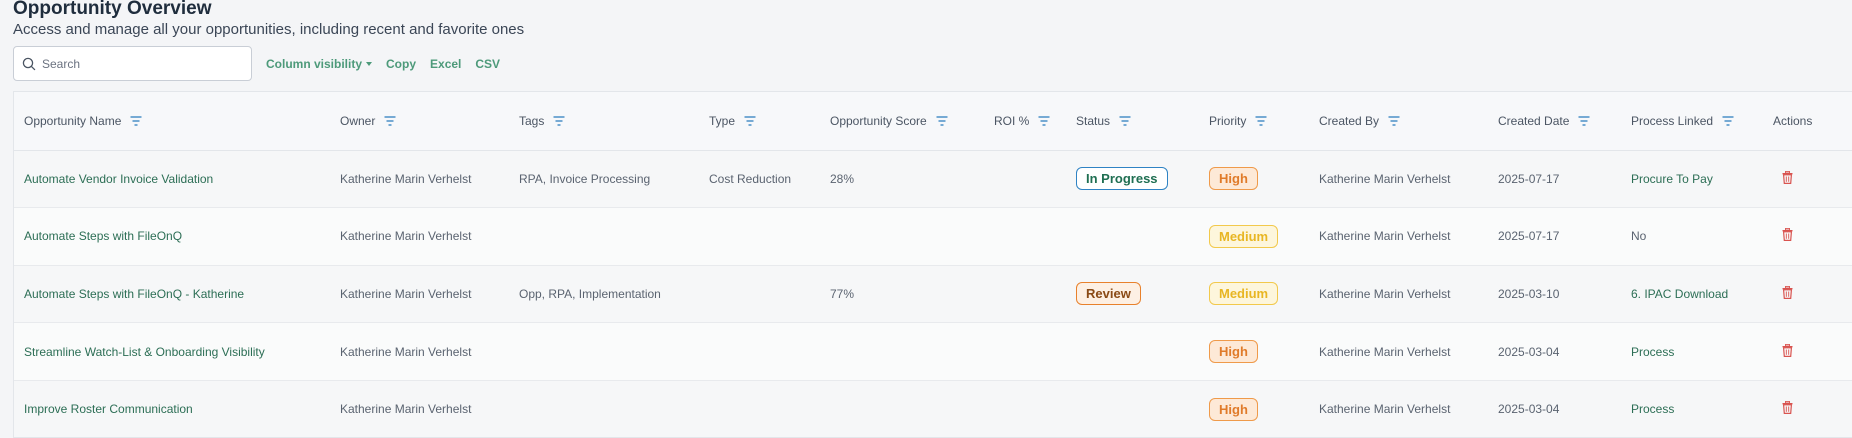  I want to click on status-badge: Review, so click(1108, 294).